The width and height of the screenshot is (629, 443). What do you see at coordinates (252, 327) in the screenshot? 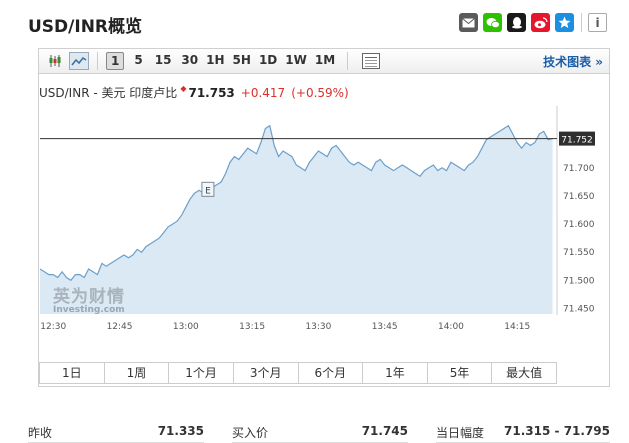
I see `x-tick-label: 13:15` at bounding box center [252, 327].